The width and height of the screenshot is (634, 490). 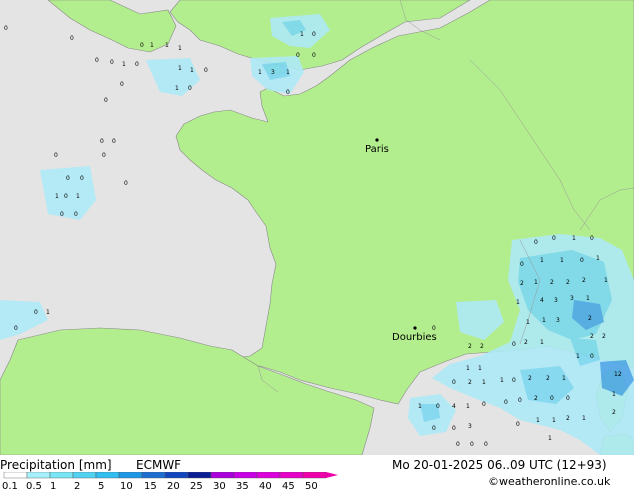 I want to click on scale-arrow, so click(x=332, y=475).